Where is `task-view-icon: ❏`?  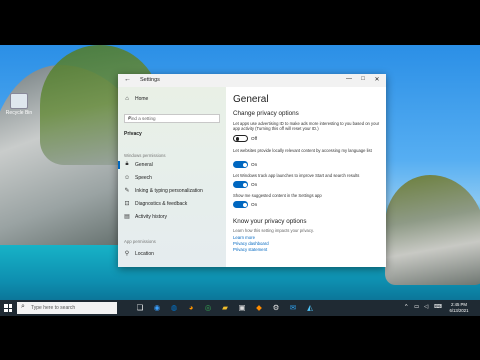
task-view-icon: ❏ is located at coordinates (140, 308).